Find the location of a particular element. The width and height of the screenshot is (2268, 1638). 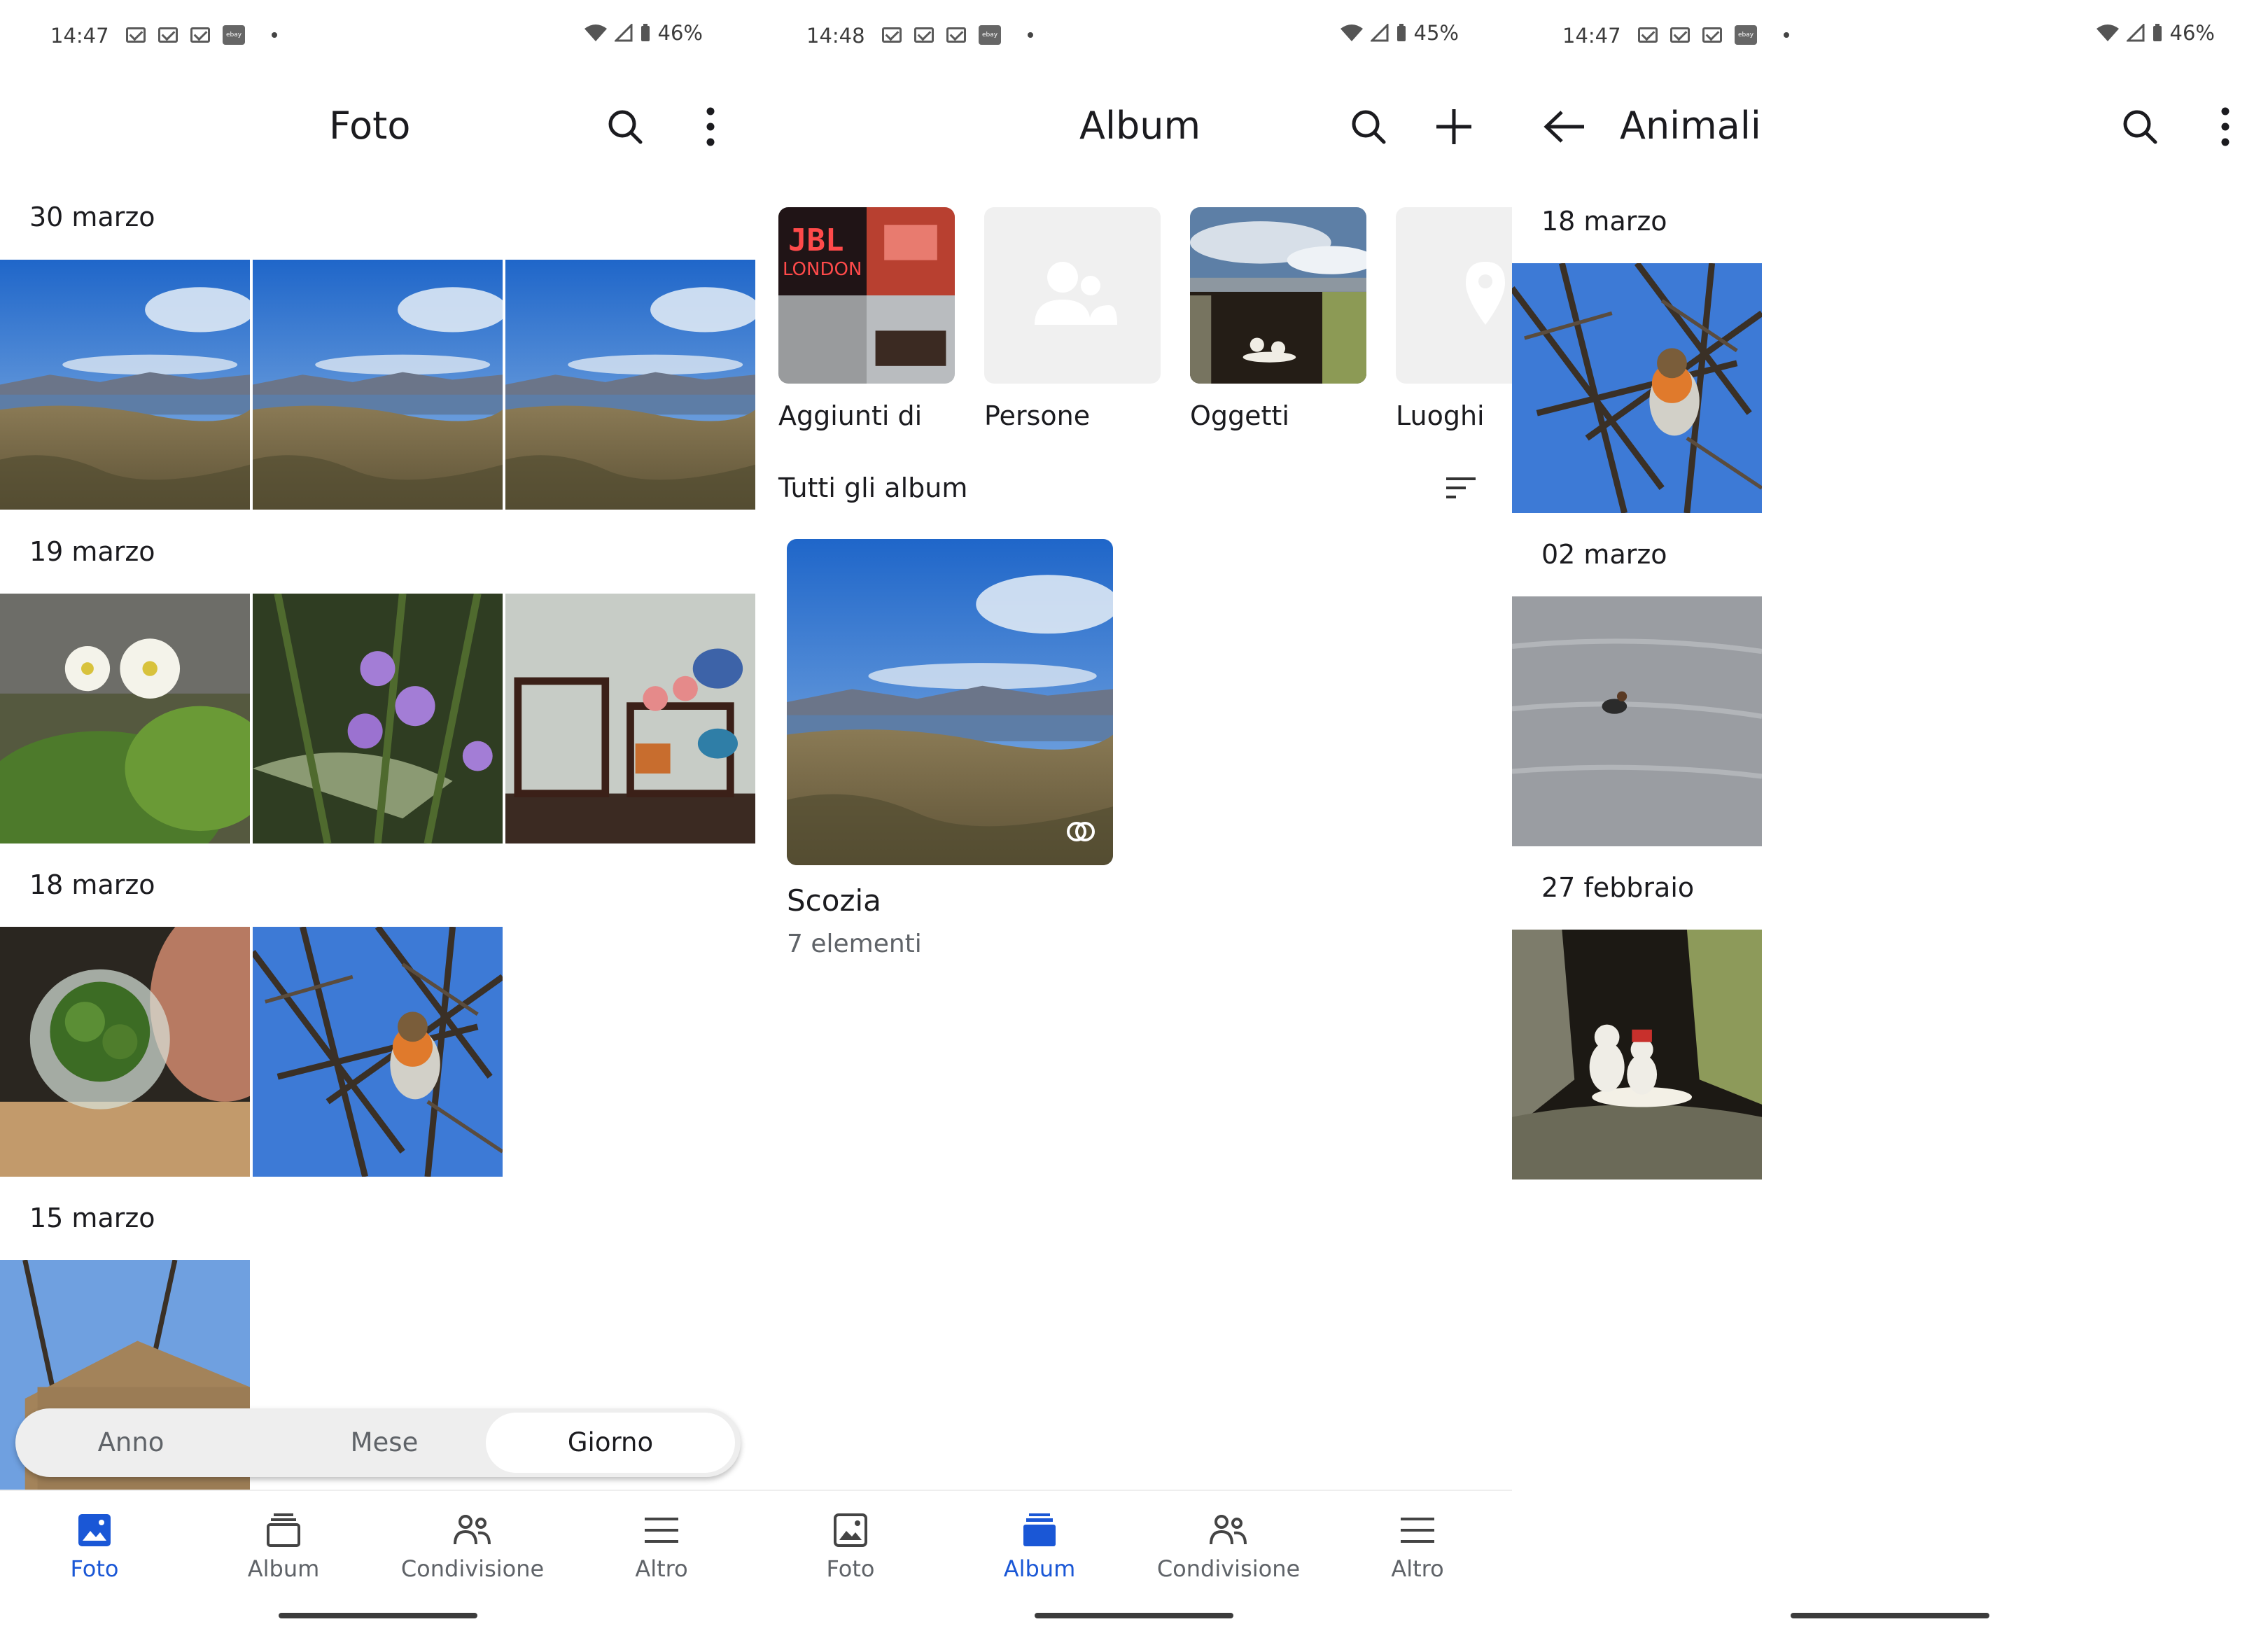

photo-filled-icon is located at coordinates (94, 1530).